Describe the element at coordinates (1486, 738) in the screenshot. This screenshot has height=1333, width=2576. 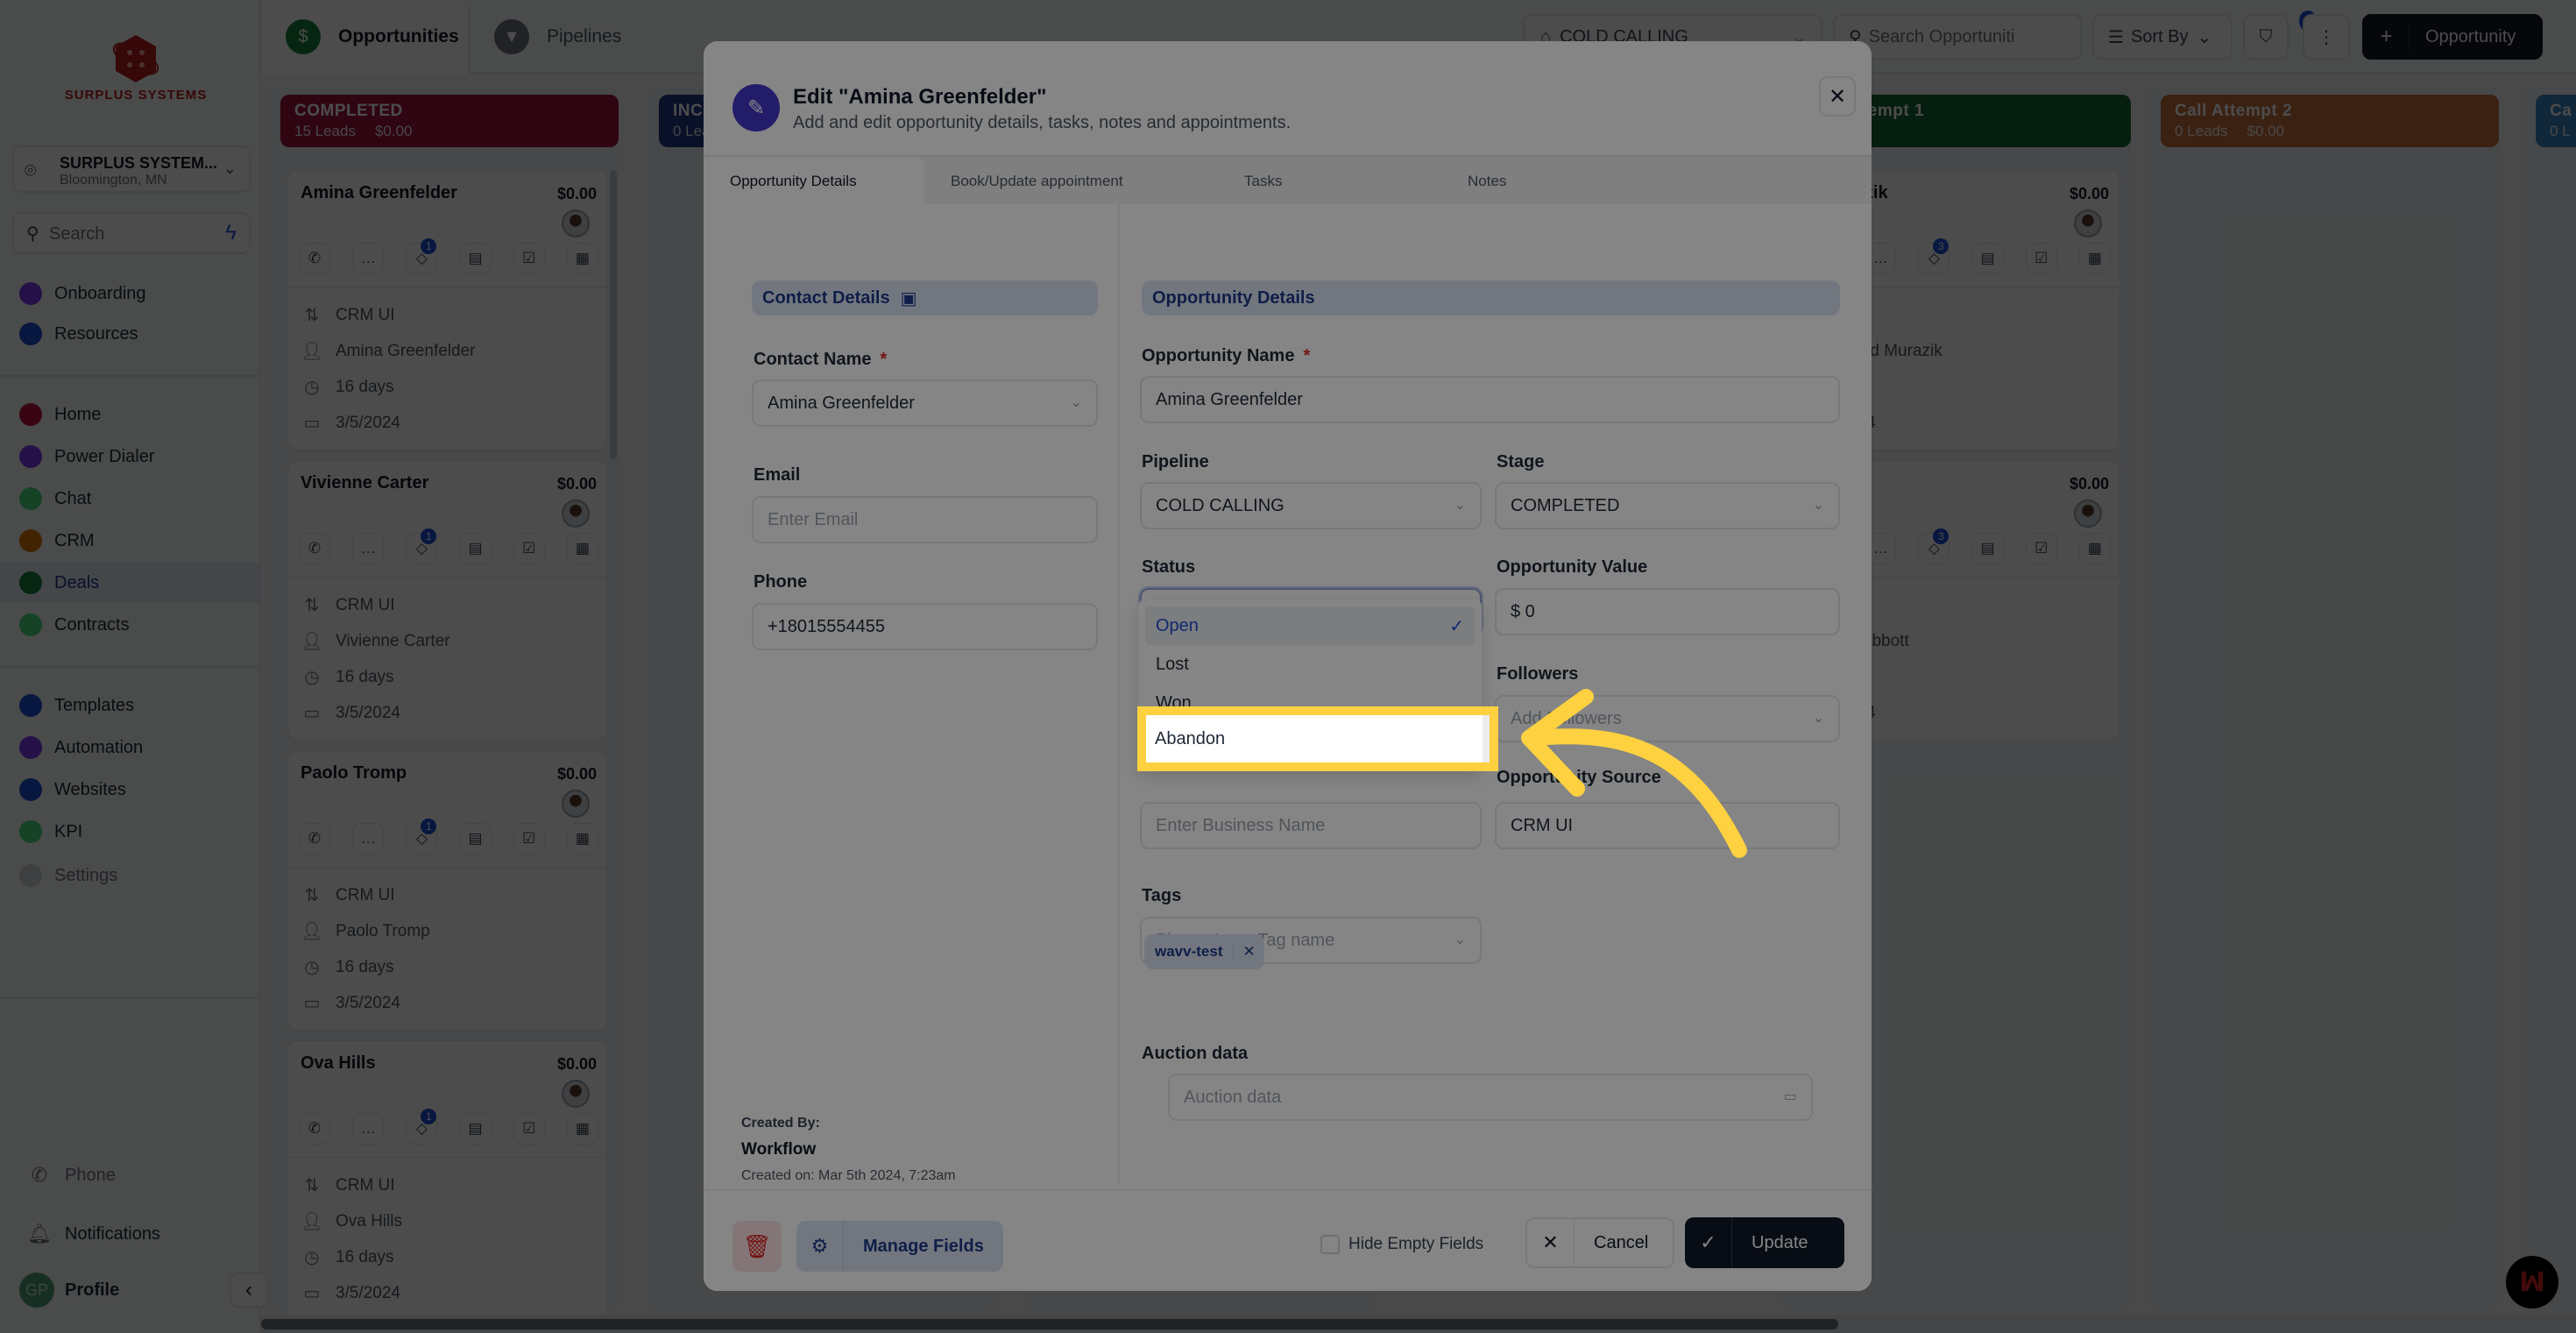
I see `dropdown-scrollbar` at that location.